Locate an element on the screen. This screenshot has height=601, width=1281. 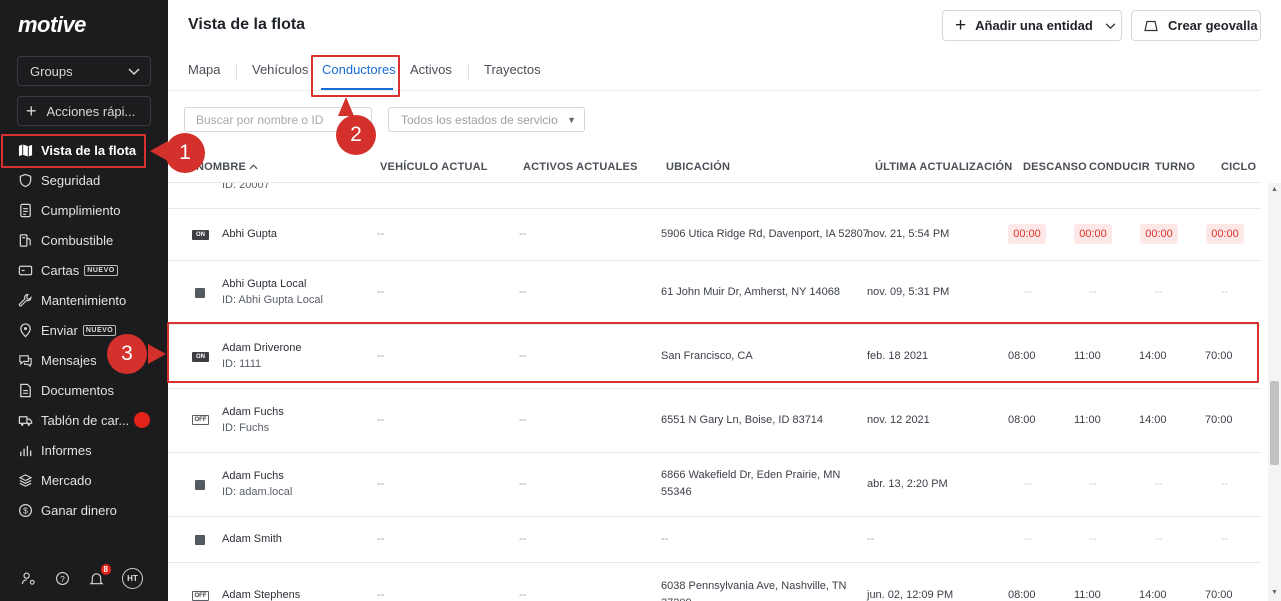
callout-step-1: 1 is located at coordinates (185, 153).